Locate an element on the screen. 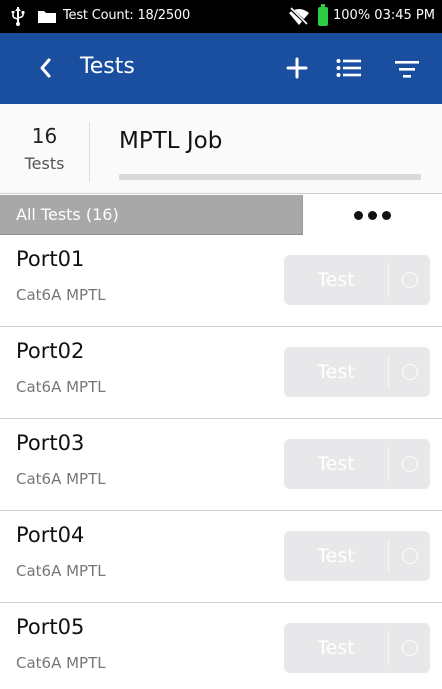  more-options-button is located at coordinates (372, 215).